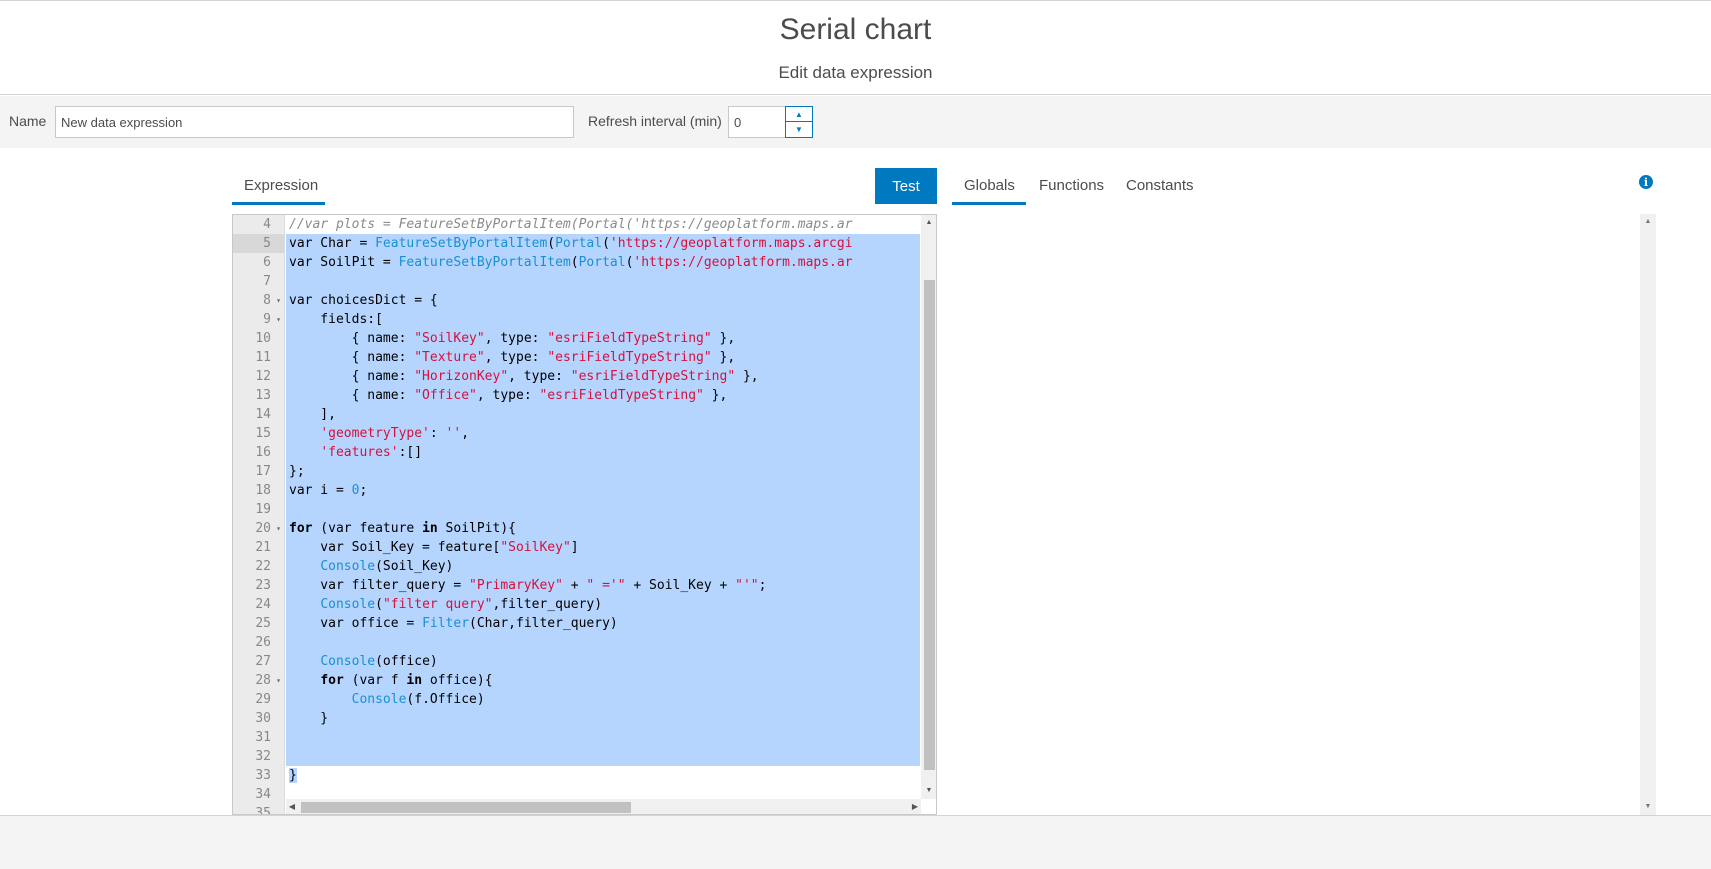 The height and width of the screenshot is (869, 1711). Describe the element at coordinates (263, 490) in the screenshot. I see `line-number: 18` at that location.